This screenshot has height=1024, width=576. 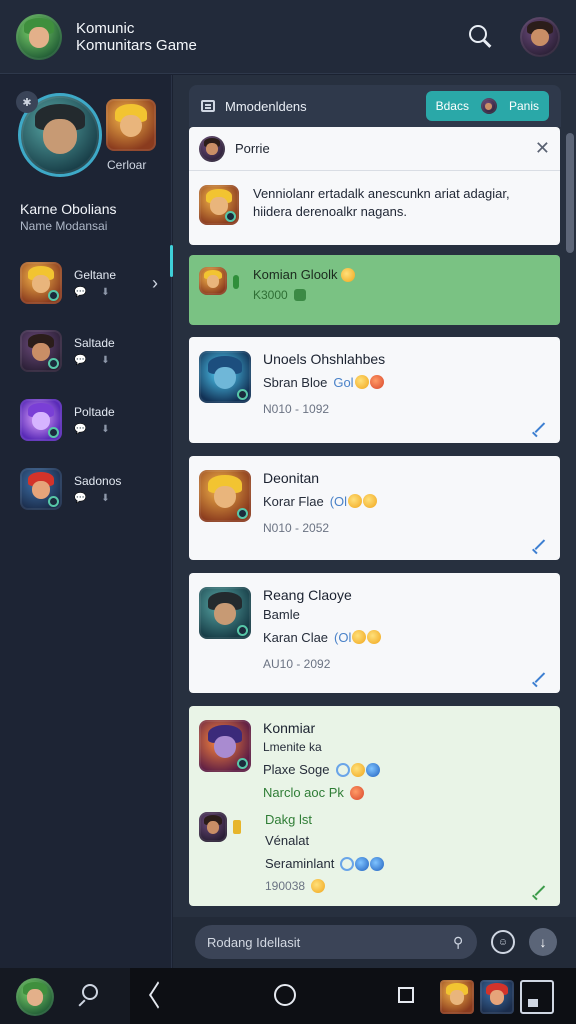 What do you see at coordinates (285, 886) in the screenshot?
I see `message-time: 190038` at bounding box center [285, 886].